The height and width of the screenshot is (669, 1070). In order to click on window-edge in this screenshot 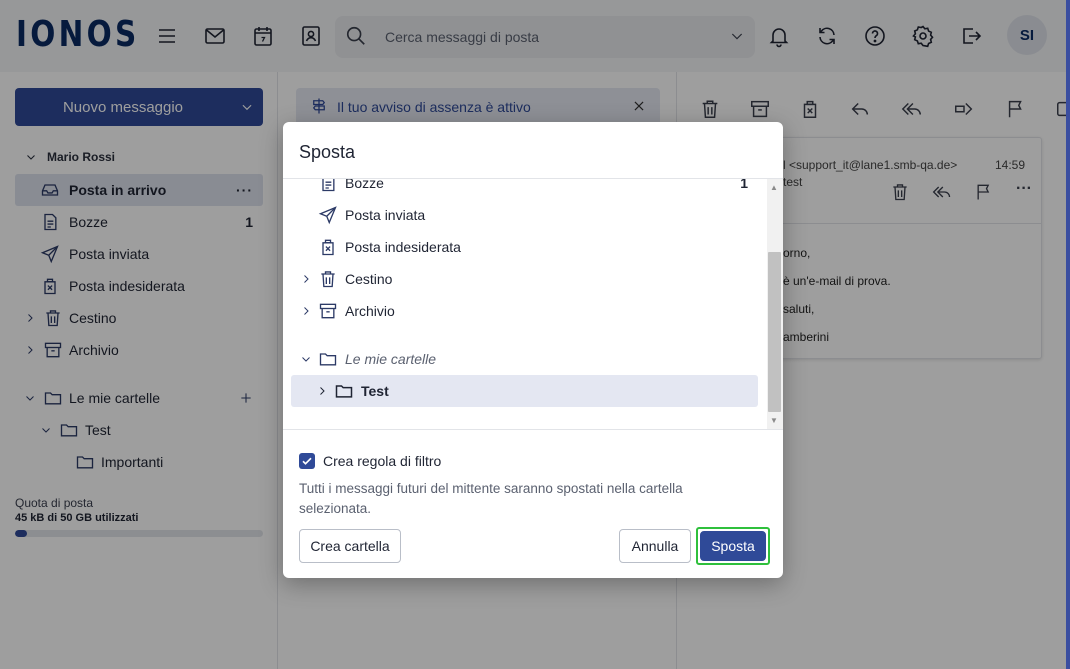, I will do `click(1068, 334)`.